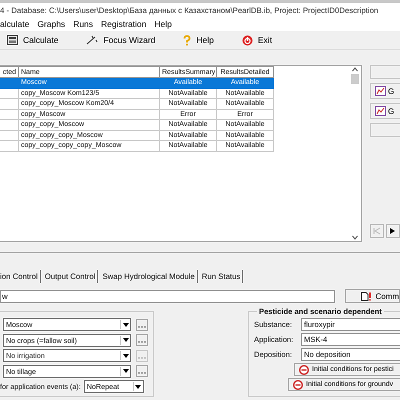 This screenshot has width=400, height=400. Describe the element at coordinates (12, 40) in the screenshot. I see `calculator-icon` at that location.